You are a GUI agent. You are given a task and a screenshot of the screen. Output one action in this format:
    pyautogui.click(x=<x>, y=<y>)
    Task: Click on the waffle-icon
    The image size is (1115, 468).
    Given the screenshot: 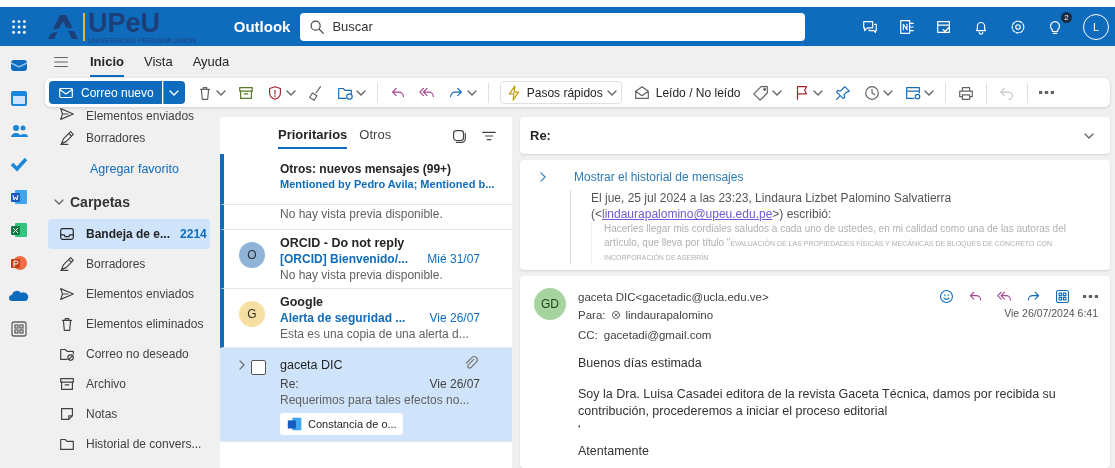 What is the action you would take?
    pyautogui.click(x=19, y=26)
    